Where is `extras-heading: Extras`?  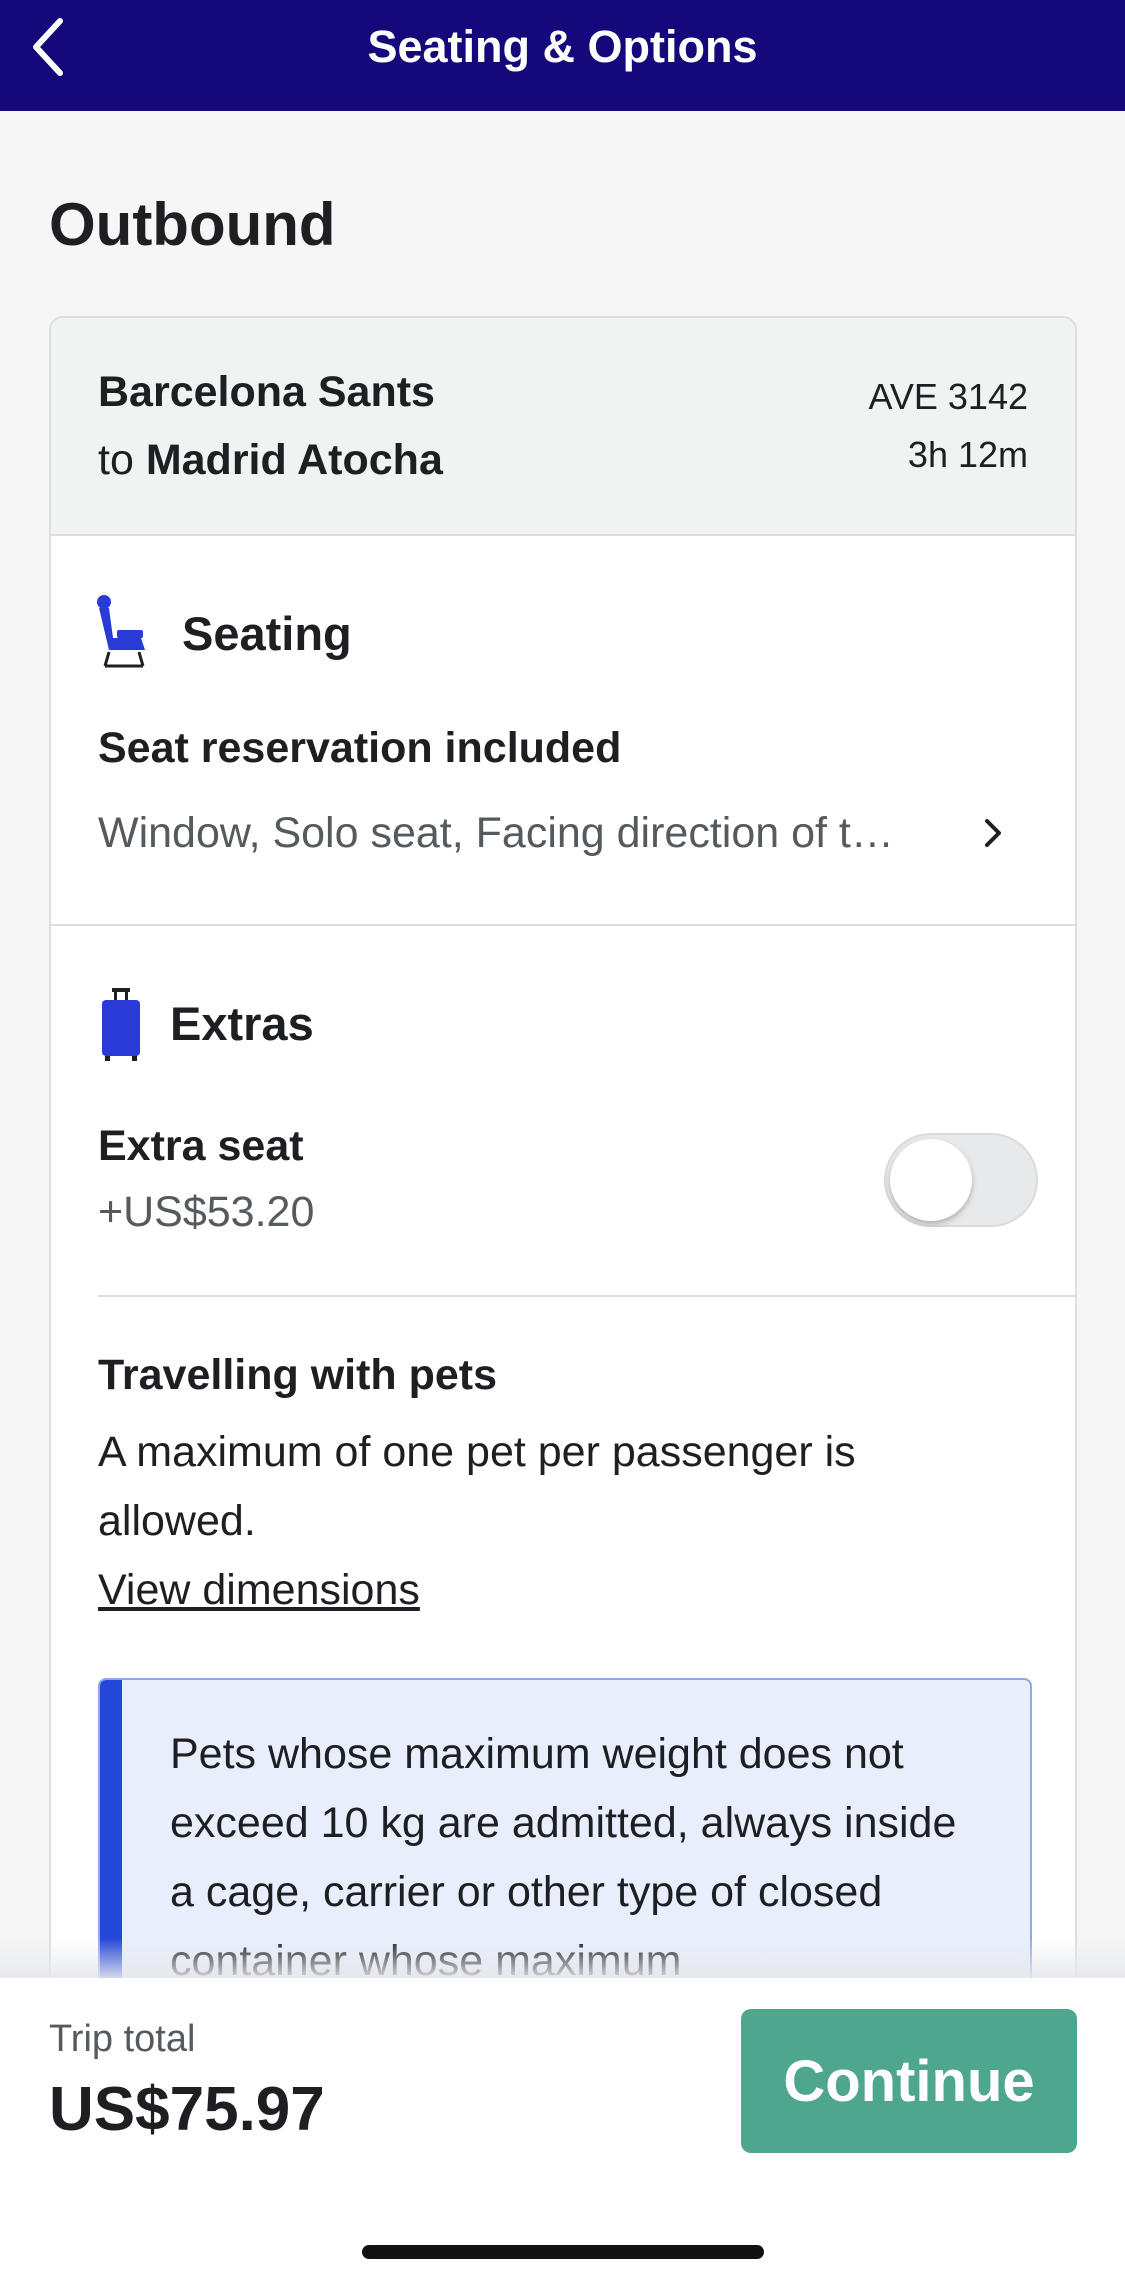 extras-heading: Extras is located at coordinates (242, 1023).